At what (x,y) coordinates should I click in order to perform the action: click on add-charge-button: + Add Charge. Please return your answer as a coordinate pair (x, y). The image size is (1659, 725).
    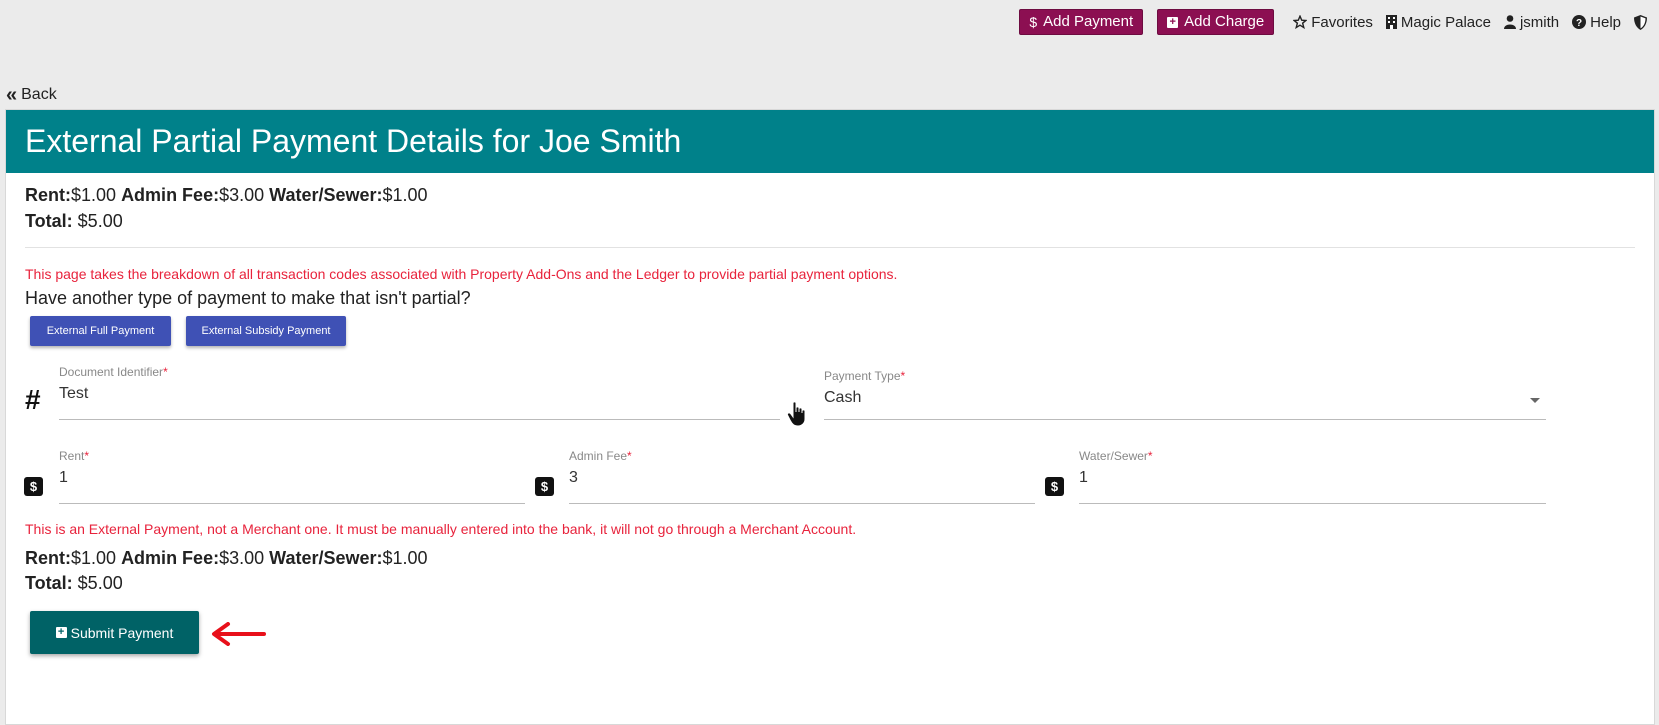
    Looking at the image, I should click on (1216, 22).